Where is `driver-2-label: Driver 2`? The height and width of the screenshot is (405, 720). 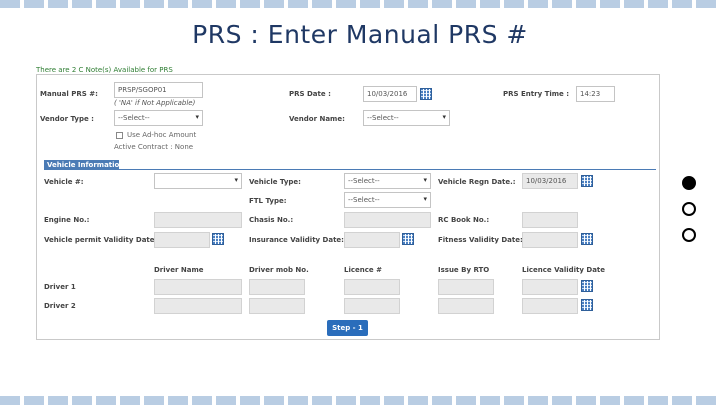
driver-2-label: Driver 2 is located at coordinates (60, 306).